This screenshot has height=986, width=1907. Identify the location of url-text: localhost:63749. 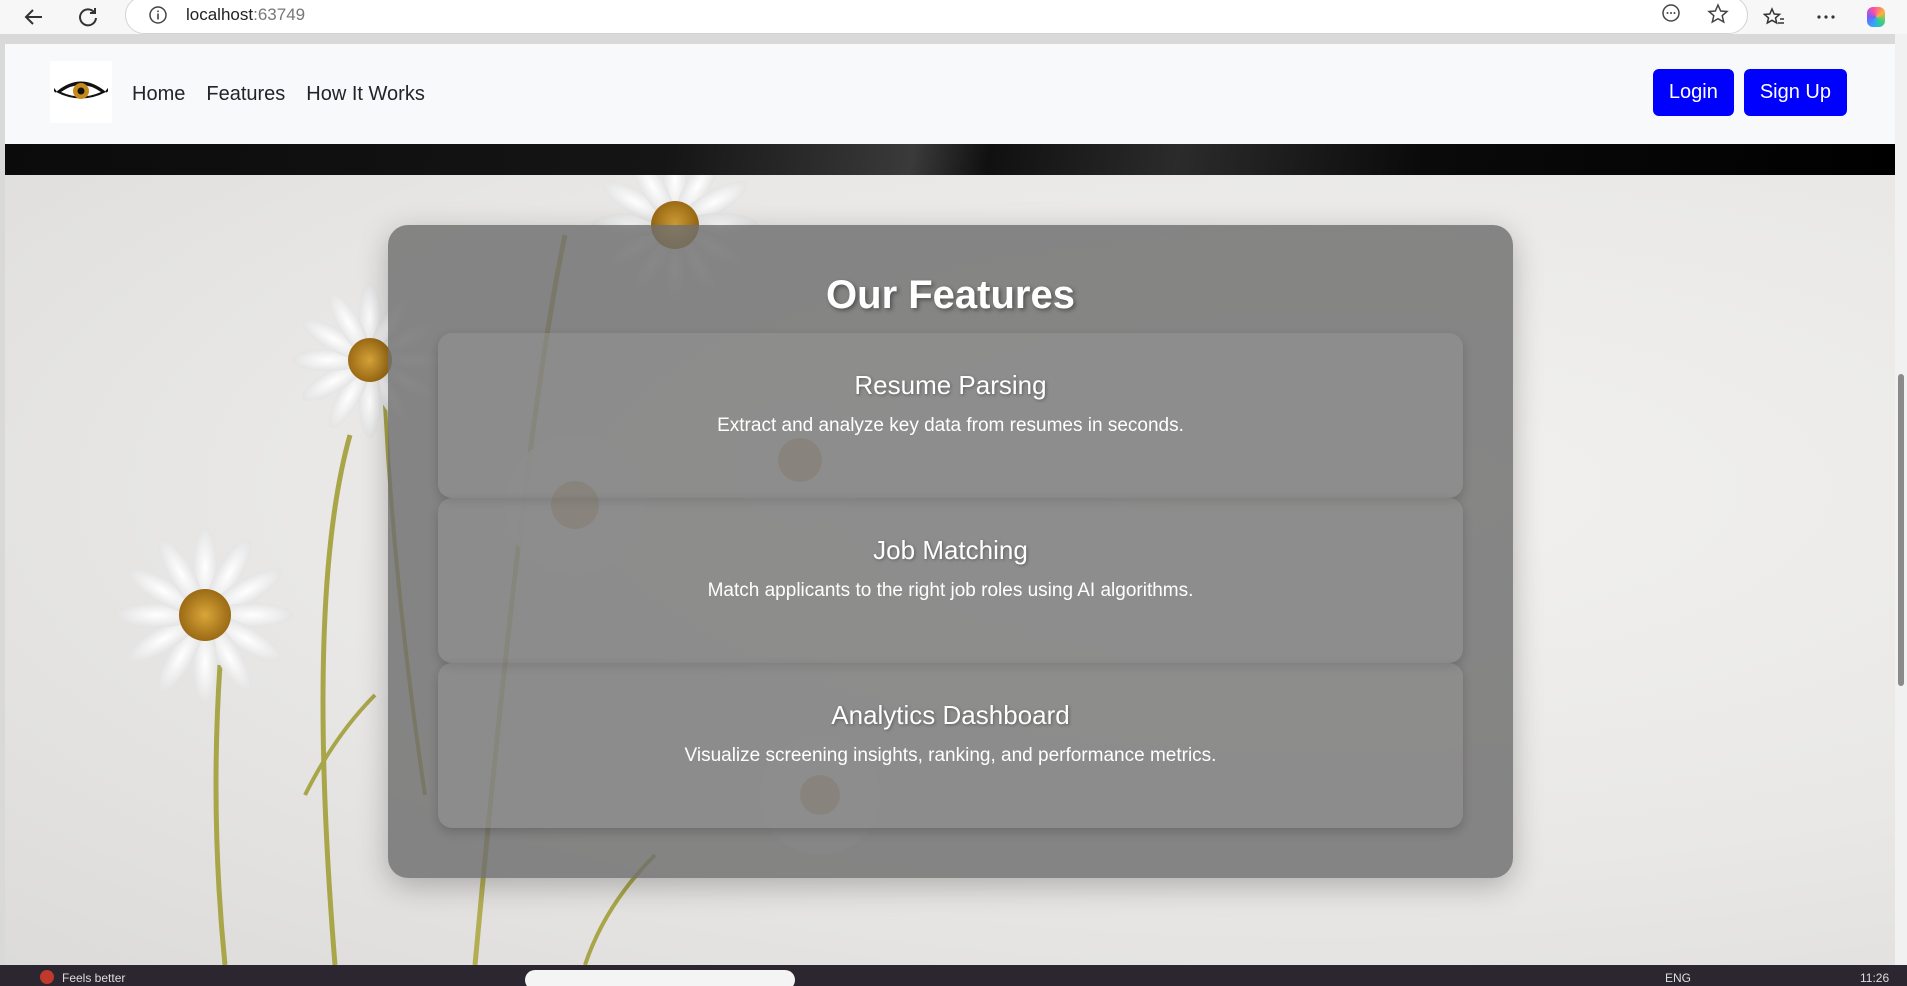
(245, 15).